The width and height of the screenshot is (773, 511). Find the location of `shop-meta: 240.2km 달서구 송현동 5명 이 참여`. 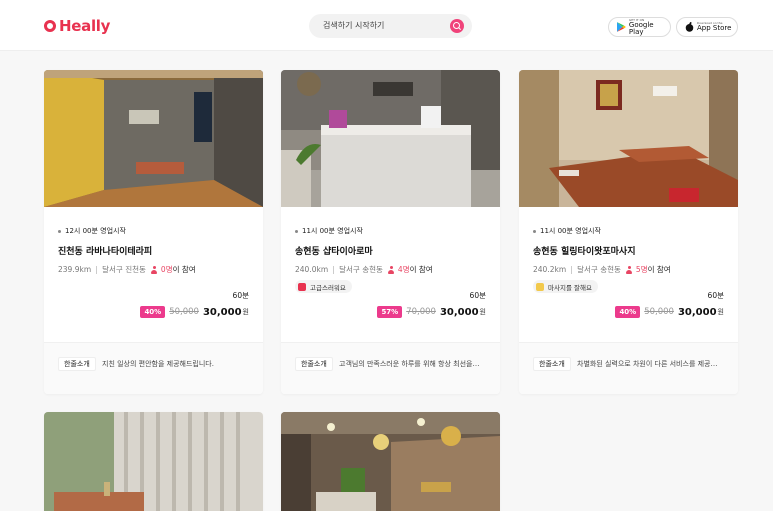

shop-meta: 240.2km 달서구 송현동 5명 이 참여 is located at coordinates (602, 269).